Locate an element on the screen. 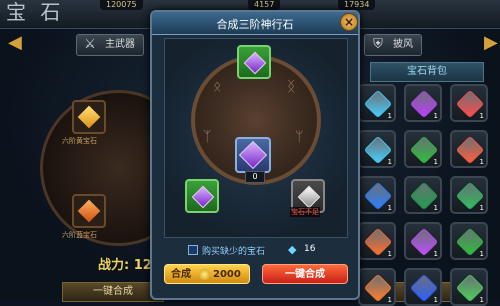 The image size is (500, 306). one-click-compose-button: 一键合成 is located at coordinates (305, 274).